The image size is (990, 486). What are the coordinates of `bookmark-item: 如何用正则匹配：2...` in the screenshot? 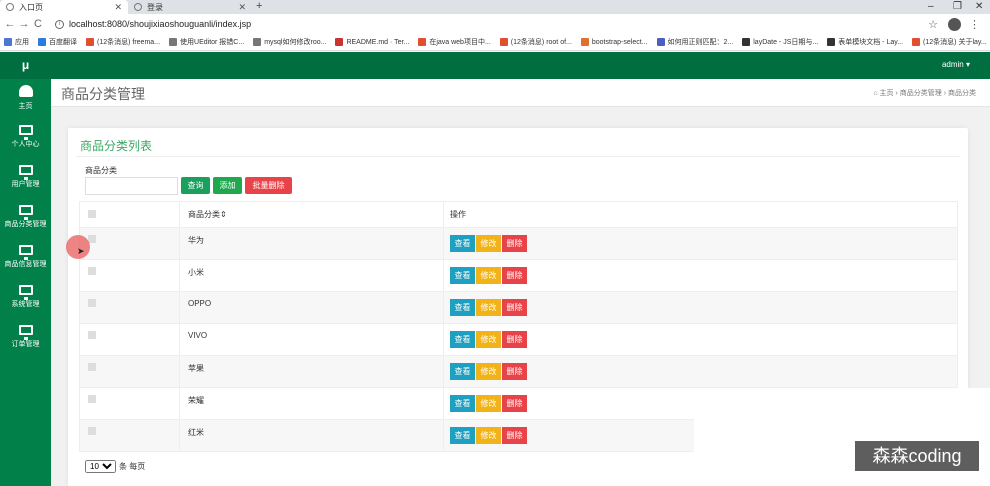 It's located at (694, 42).